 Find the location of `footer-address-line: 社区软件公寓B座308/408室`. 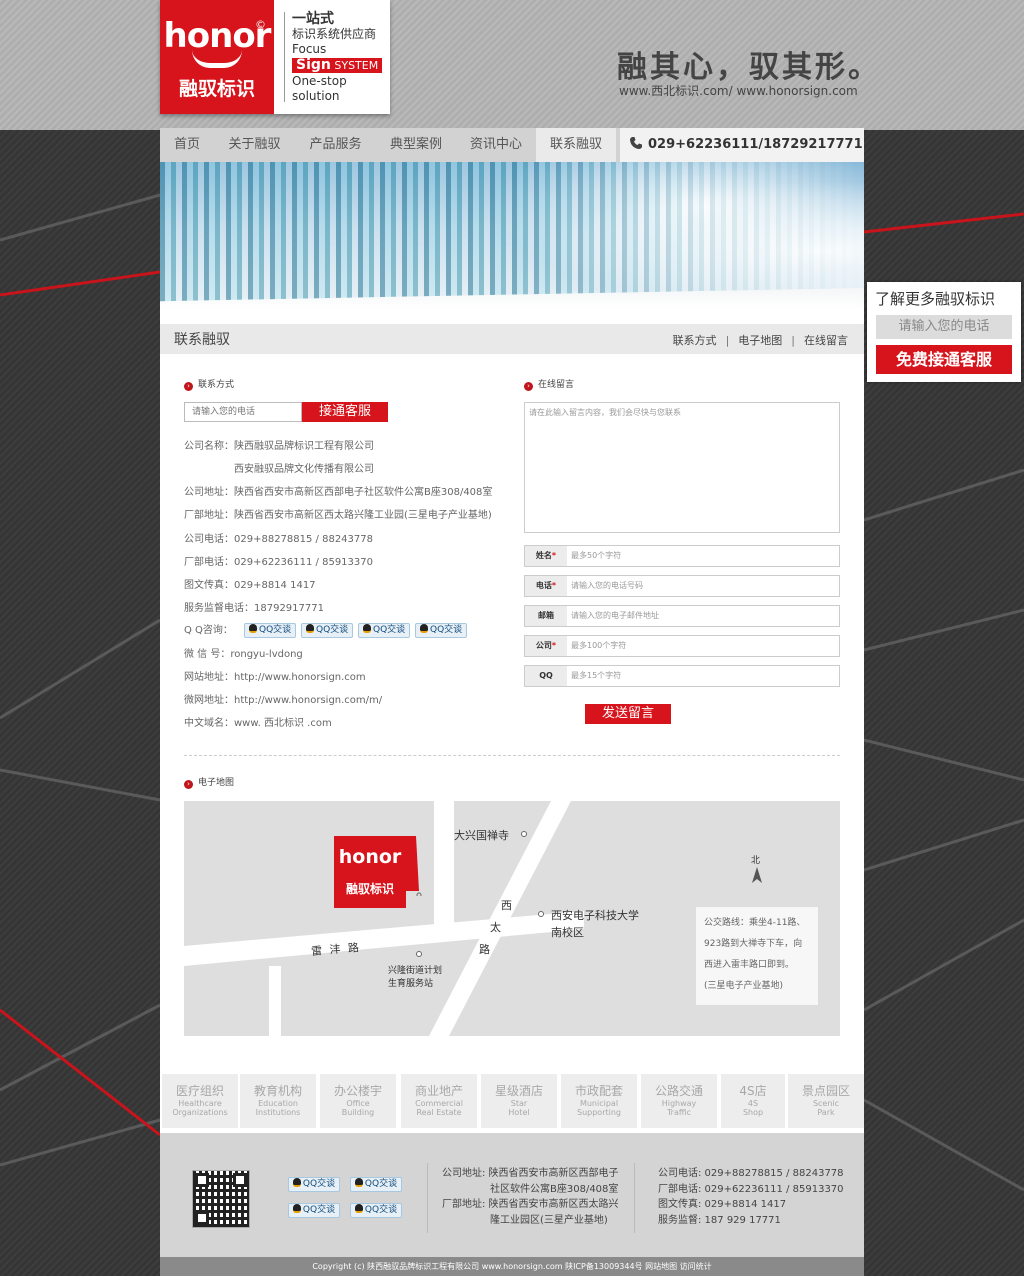

footer-address-line: 社区软件公寓B座308/408室 is located at coordinates (554, 1189).